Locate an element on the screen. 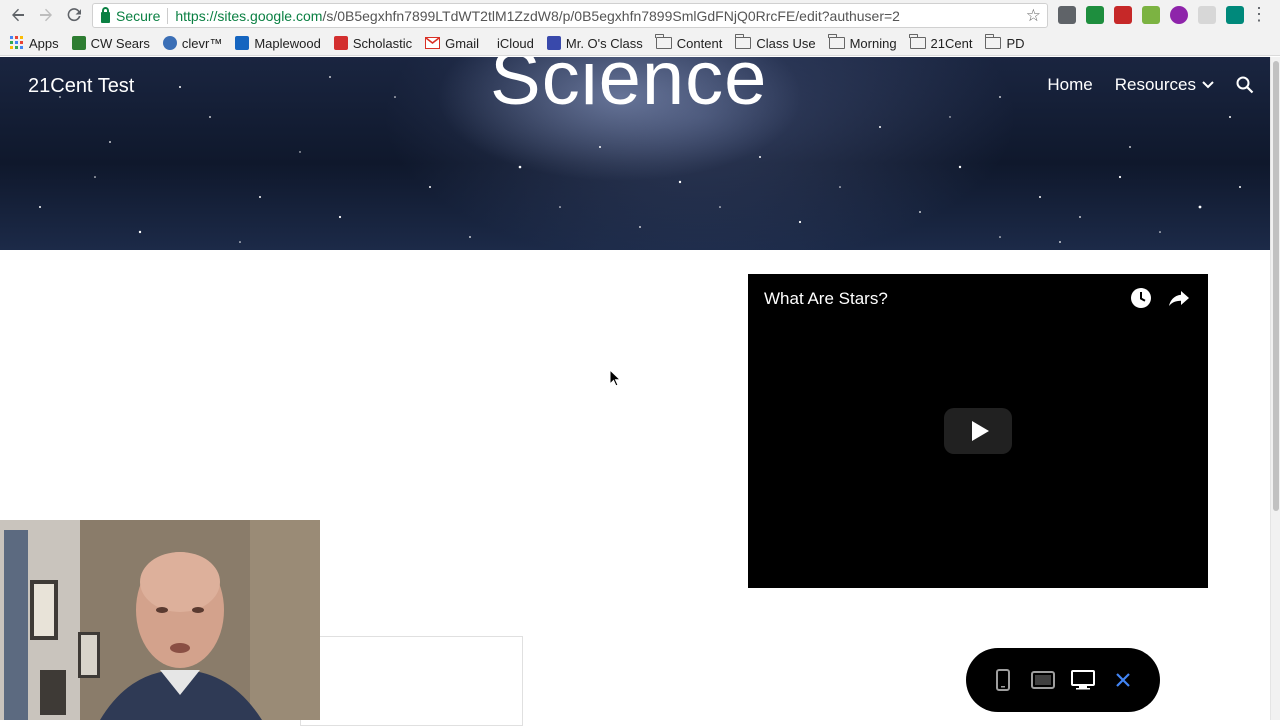 The height and width of the screenshot is (726, 1280). site-title: 21Cent Test is located at coordinates (81, 86).